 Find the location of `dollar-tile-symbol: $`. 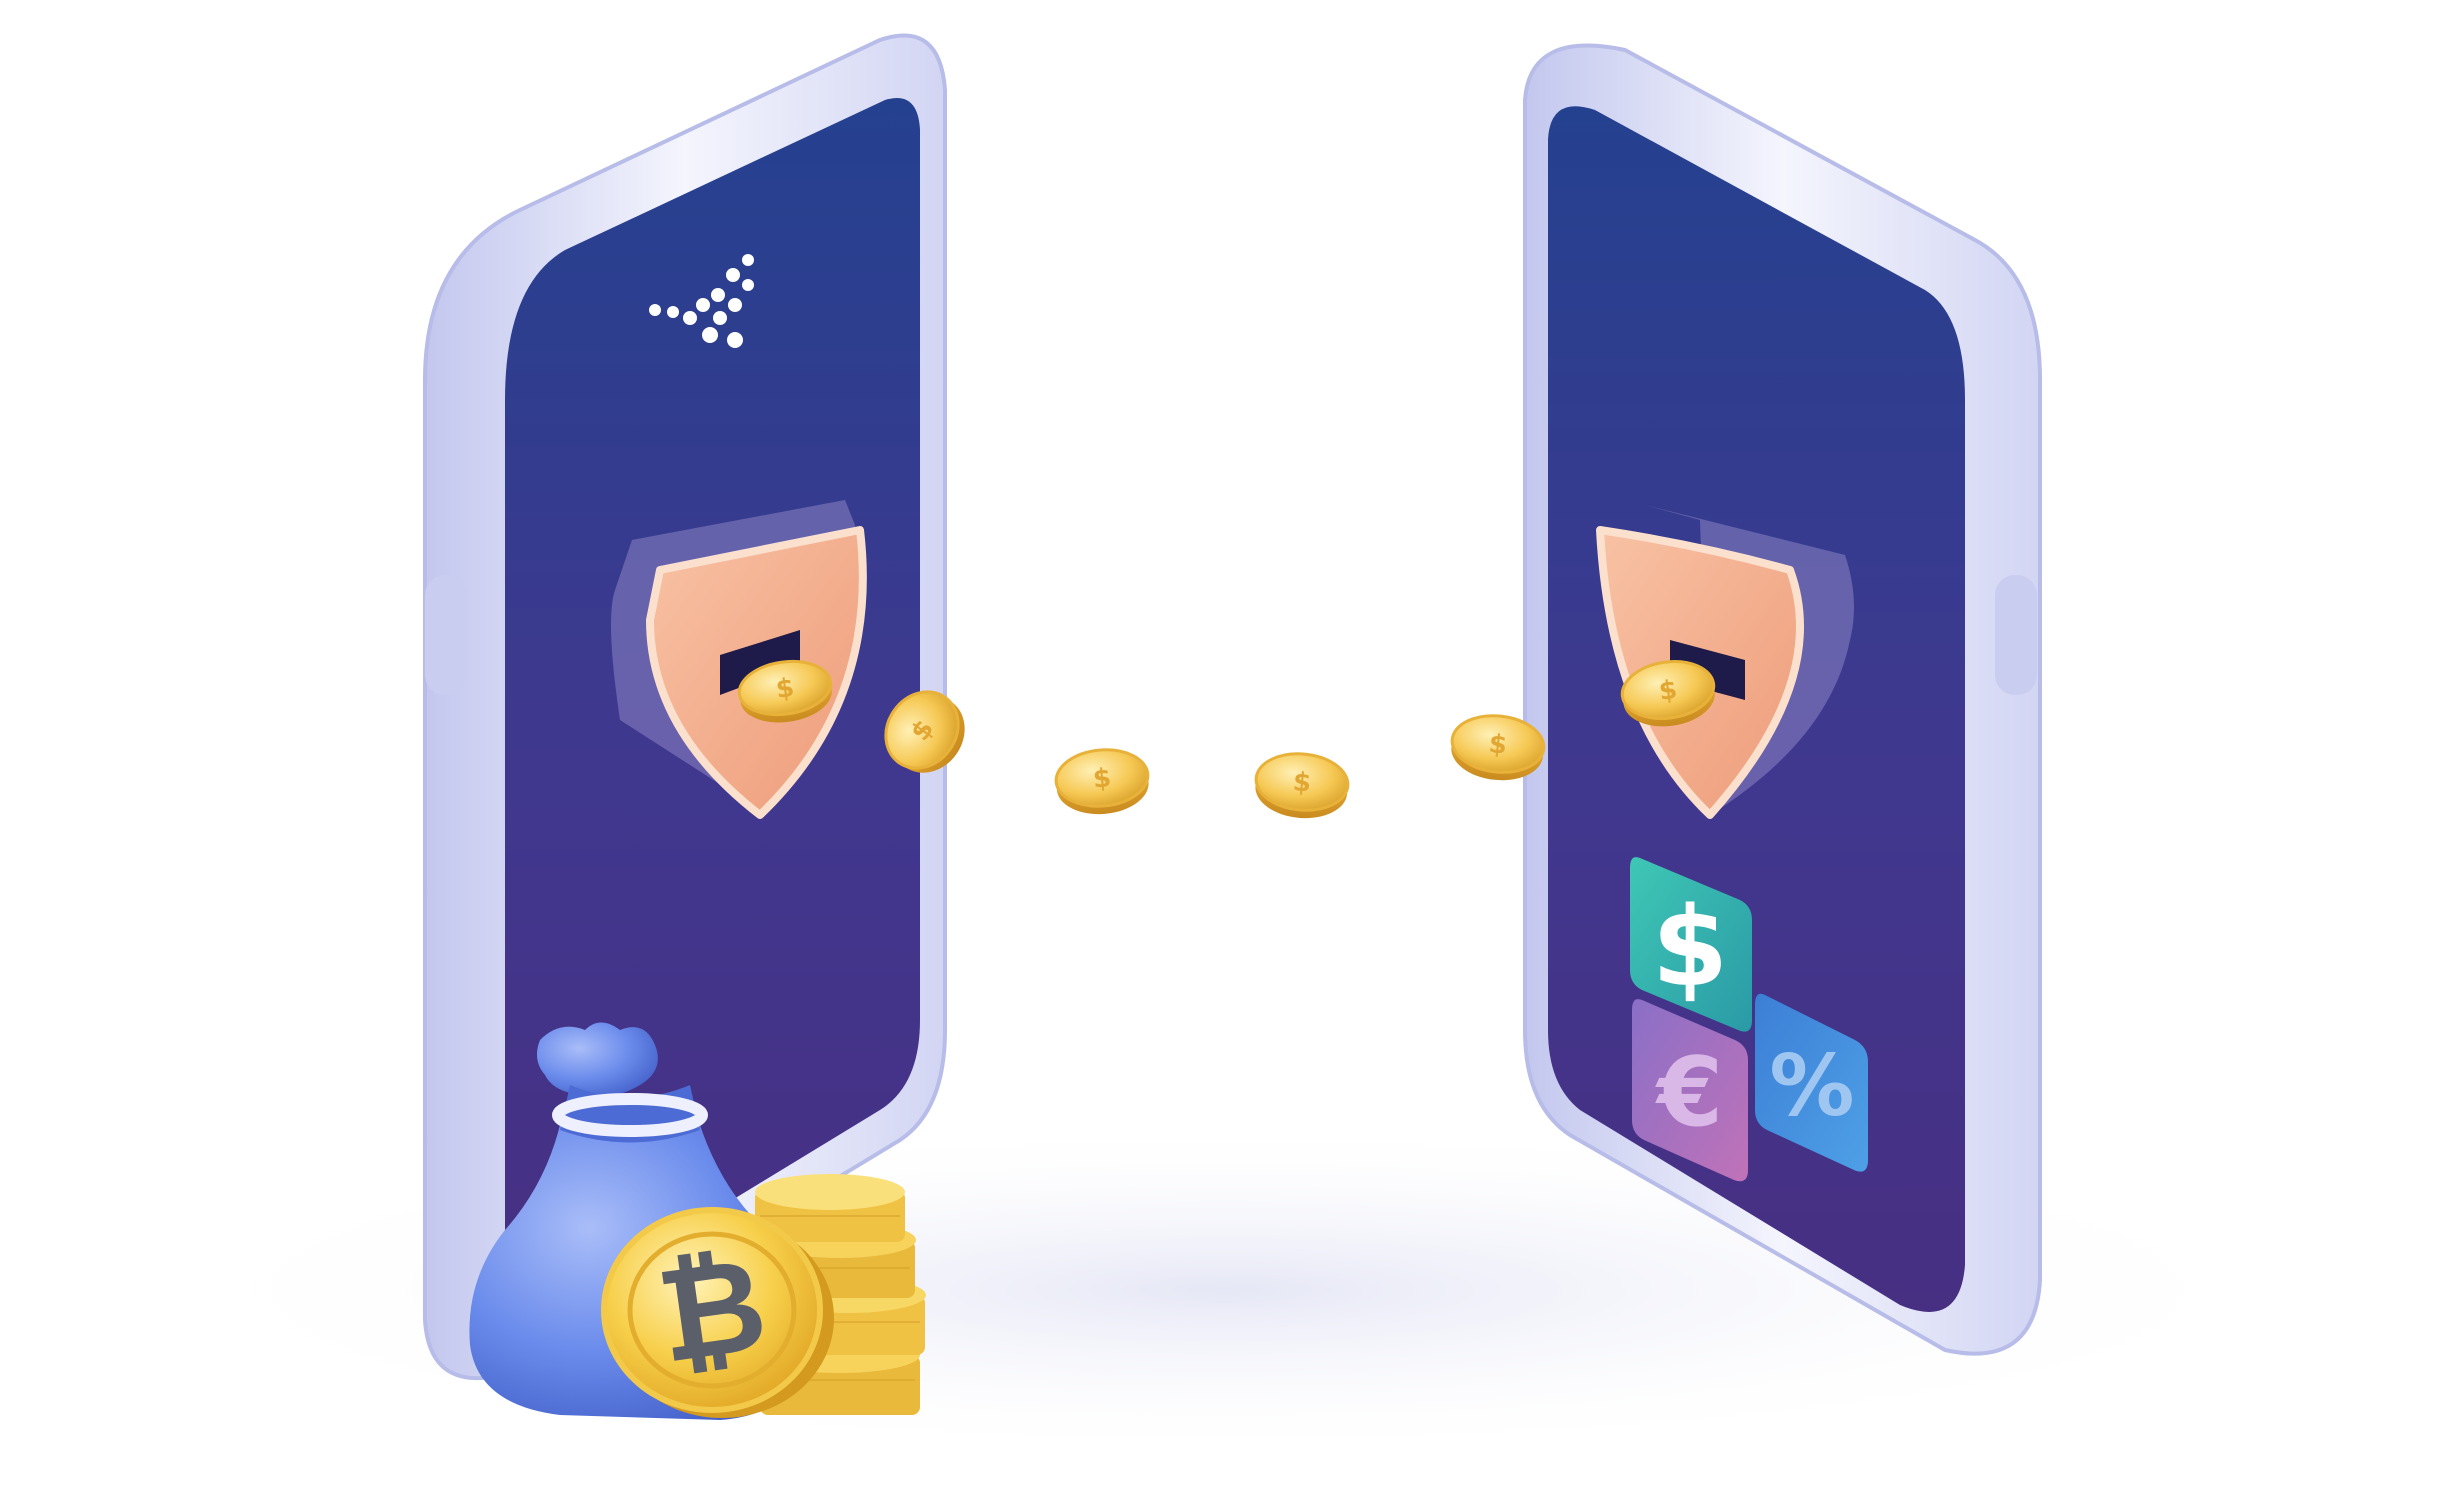

dollar-tile-symbol: $ is located at coordinates (1690, 947).